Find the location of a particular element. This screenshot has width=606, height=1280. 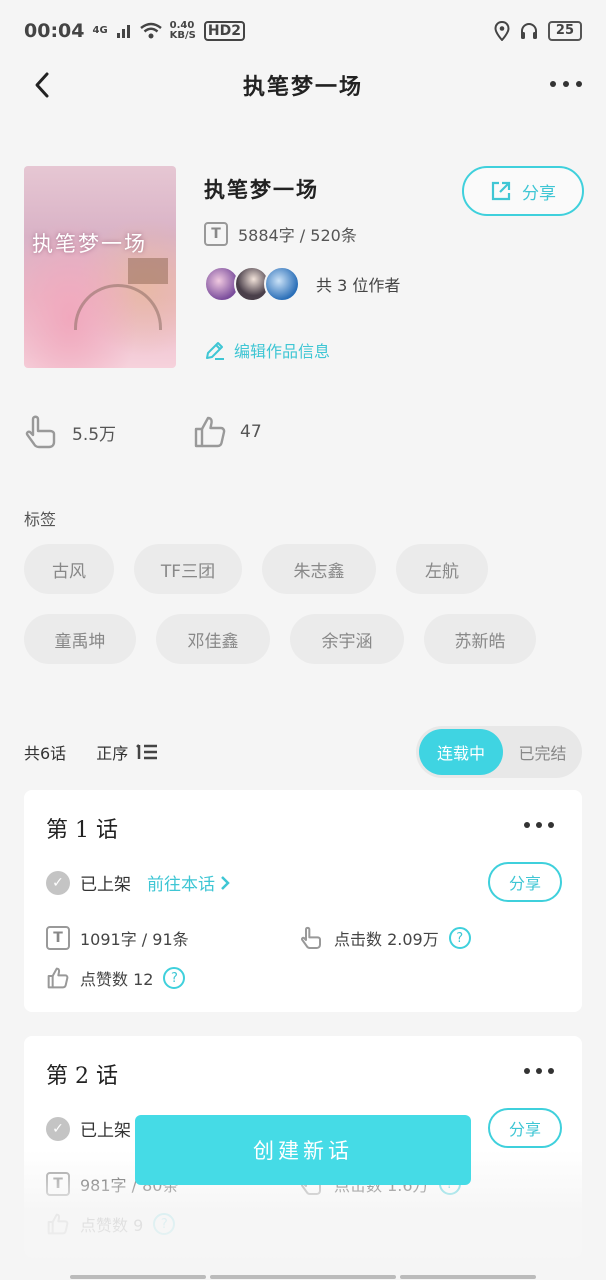

tag-chip: 邓佳鑫 is located at coordinates (213, 639).